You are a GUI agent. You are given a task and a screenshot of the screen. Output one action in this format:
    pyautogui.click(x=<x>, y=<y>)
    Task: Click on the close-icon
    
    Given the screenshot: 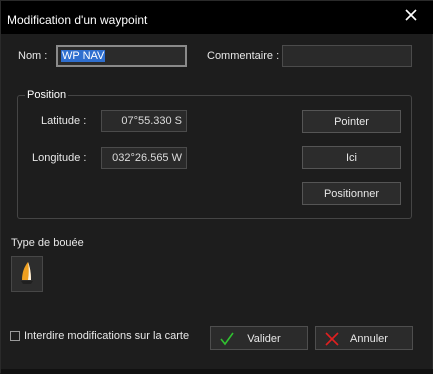 What is the action you would take?
    pyautogui.click(x=411, y=15)
    